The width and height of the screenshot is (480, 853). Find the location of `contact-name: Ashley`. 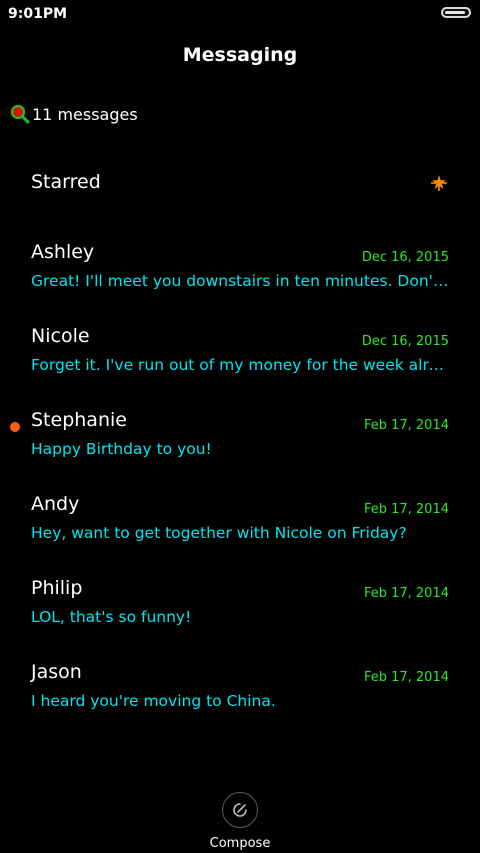

contact-name: Ashley is located at coordinates (63, 252).